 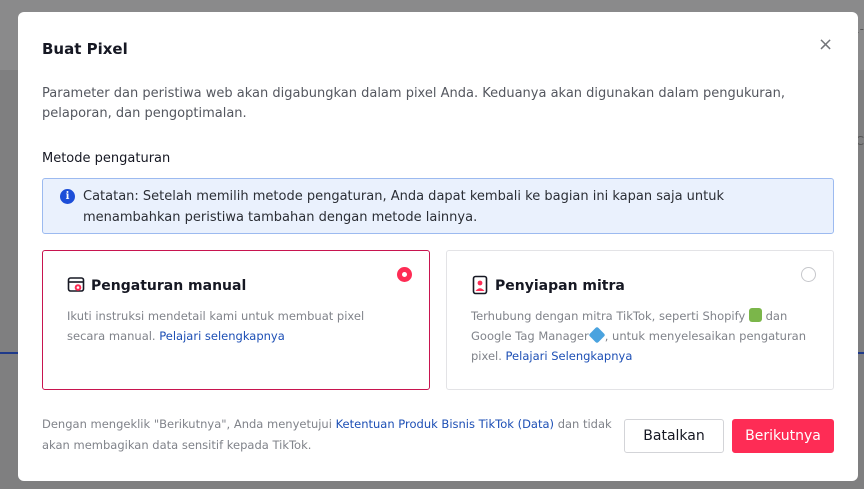 What do you see at coordinates (445, 424) in the screenshot?
I see `terms-link: Ketentuan Produk Bisnis TikTok (Data)` at bounding box center [445, 424].